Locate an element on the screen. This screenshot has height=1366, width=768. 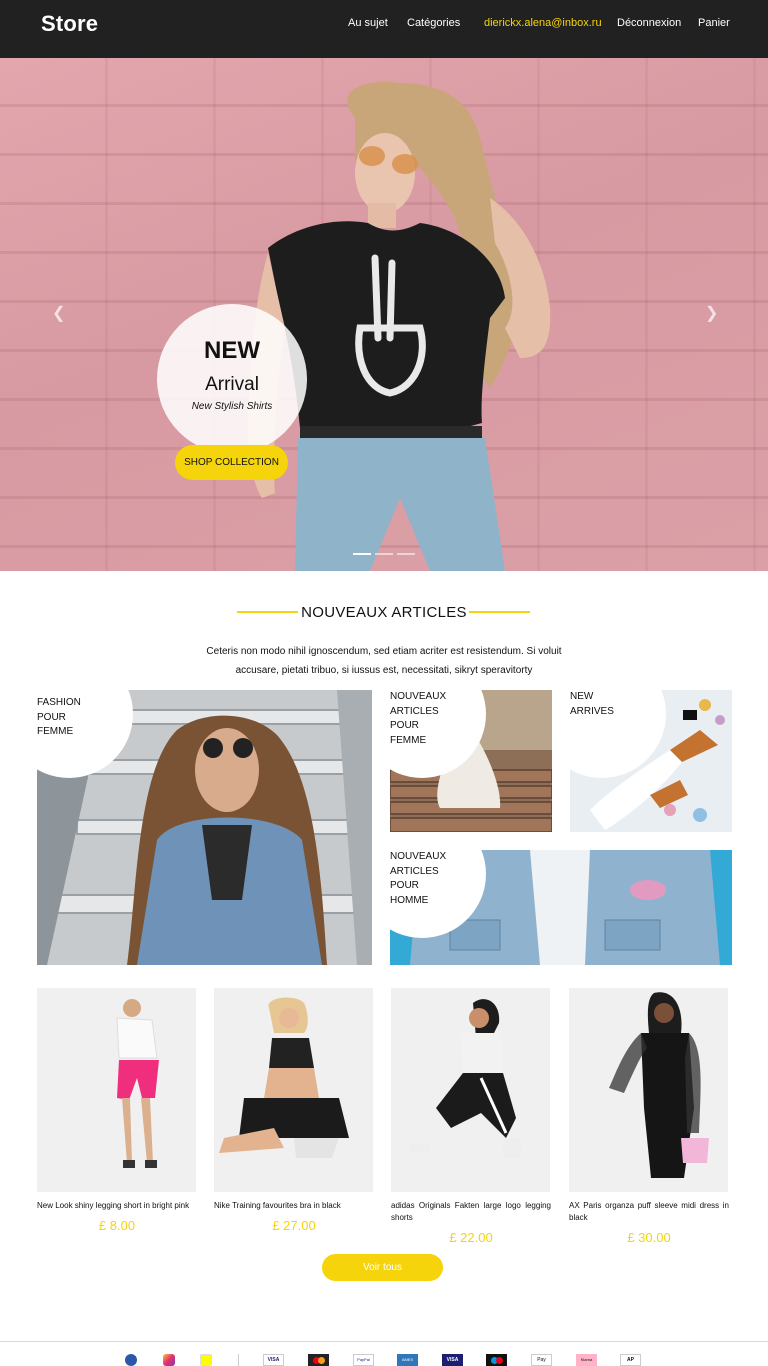
amex-icon: AMEX is located at coordinates (407, 1360).